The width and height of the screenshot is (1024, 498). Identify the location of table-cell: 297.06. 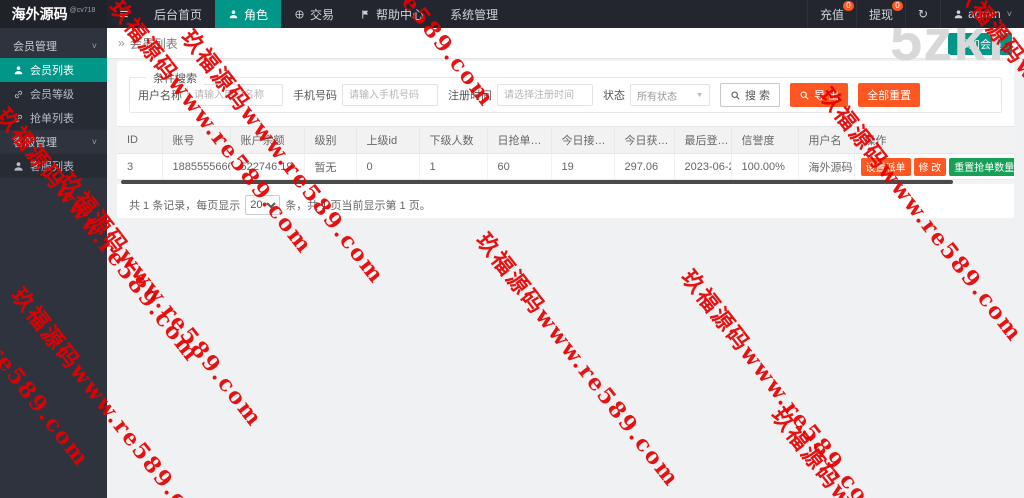
(644, 166).